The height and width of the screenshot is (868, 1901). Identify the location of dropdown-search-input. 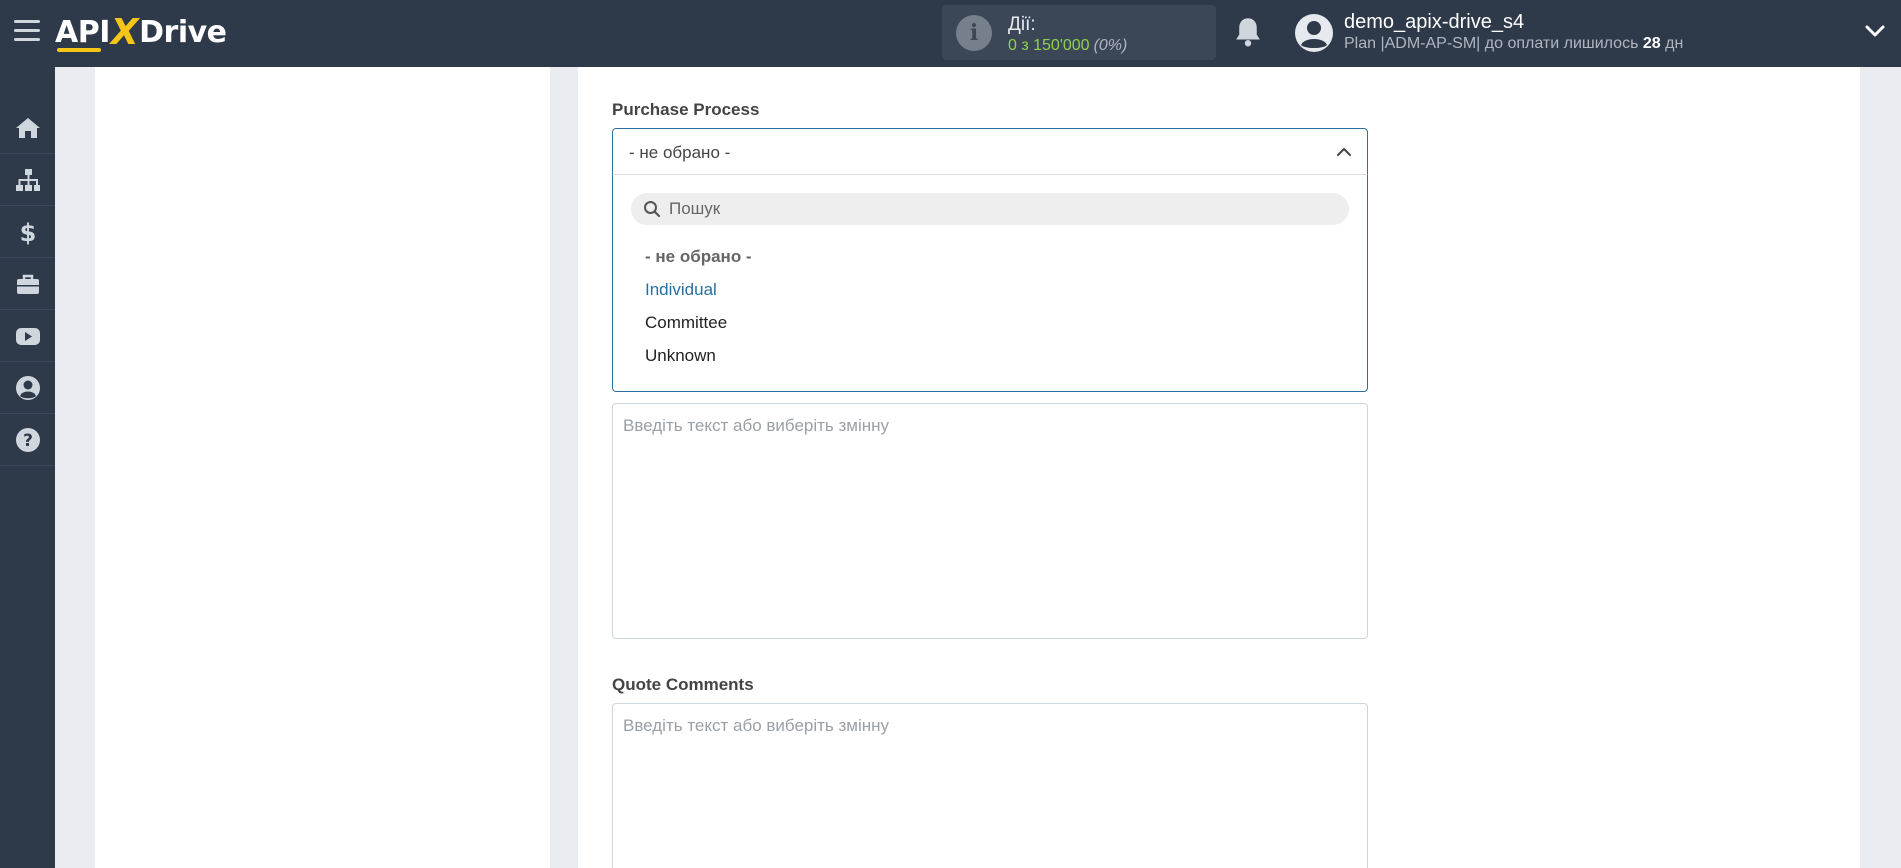
(999, 209).